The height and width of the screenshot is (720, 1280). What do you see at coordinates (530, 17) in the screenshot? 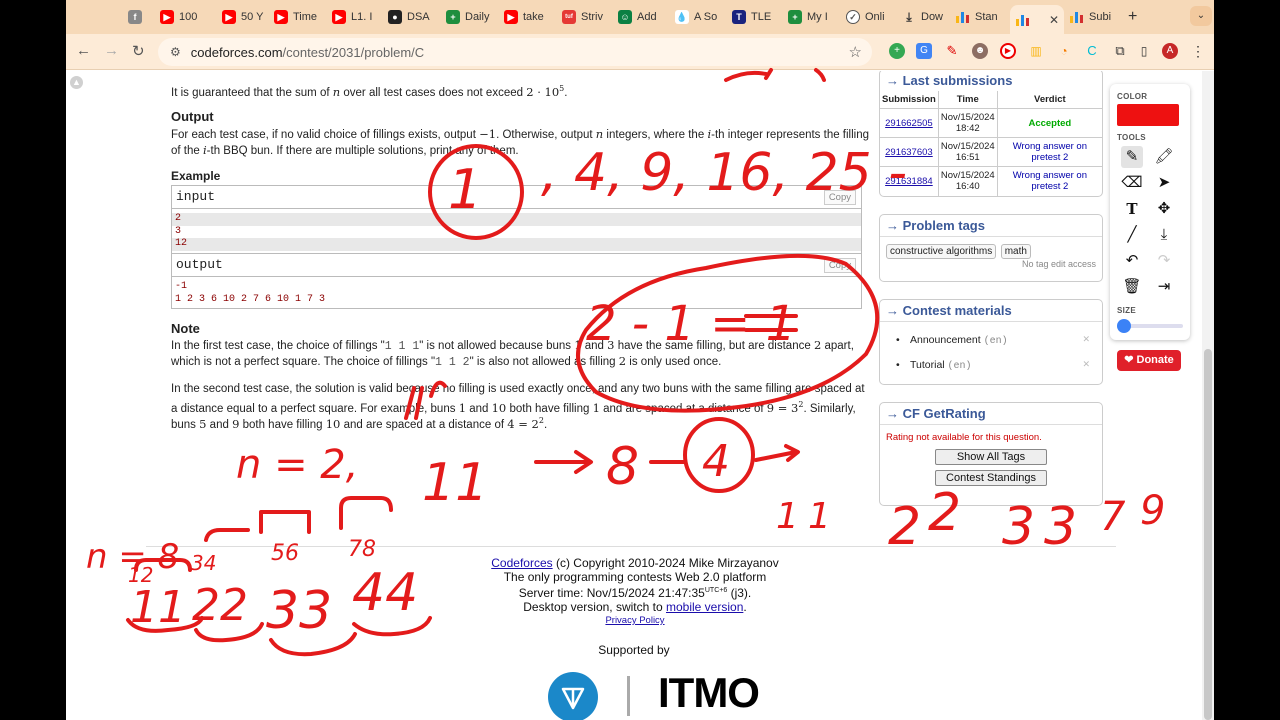
I see `tab-youtube-take: ▶ take` at bounding box center [530, 17].